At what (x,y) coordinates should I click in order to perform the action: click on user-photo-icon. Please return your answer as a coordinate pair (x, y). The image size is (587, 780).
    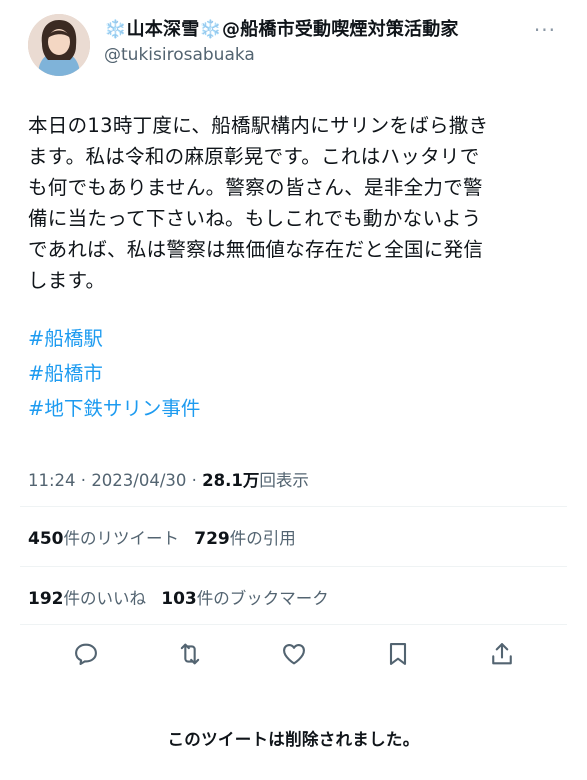
    Looking at the image, I should click on (59, 45).